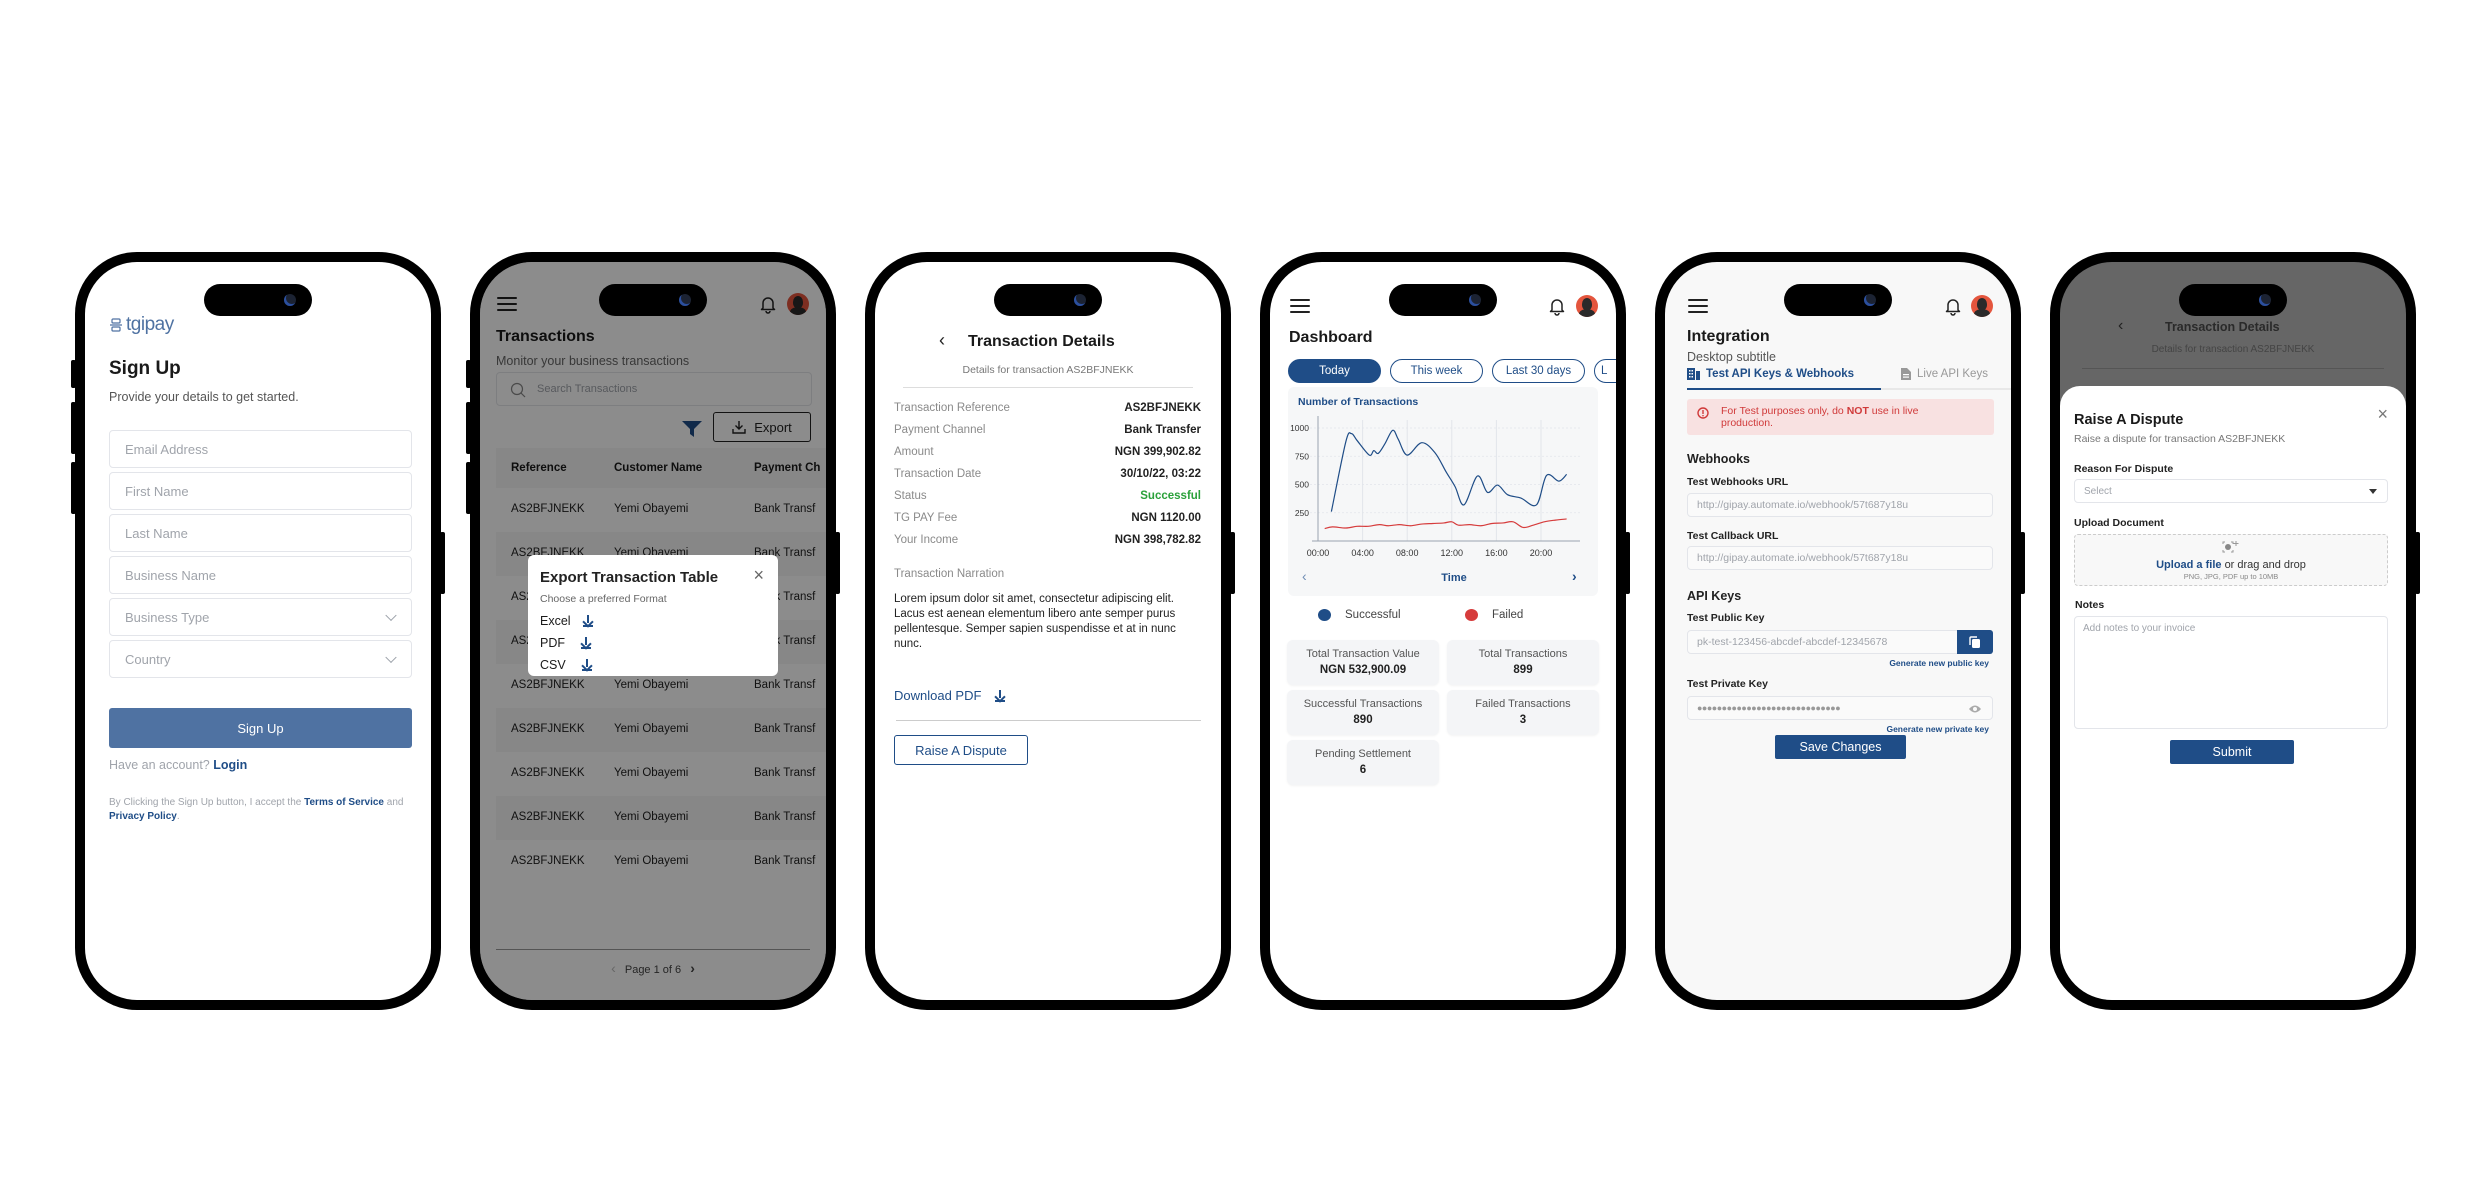  What do you see at coordinates (1494, 615) in the screenshot?
I see `legend-failed: Failed` at bounding box center [1494, 615].